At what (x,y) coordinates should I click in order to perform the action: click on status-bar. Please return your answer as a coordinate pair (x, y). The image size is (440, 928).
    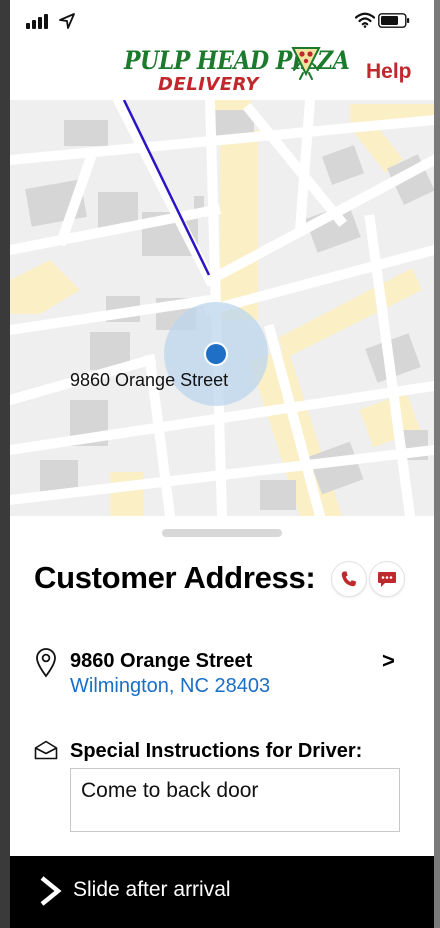
    Looking at the image, I should click on (222, 21).